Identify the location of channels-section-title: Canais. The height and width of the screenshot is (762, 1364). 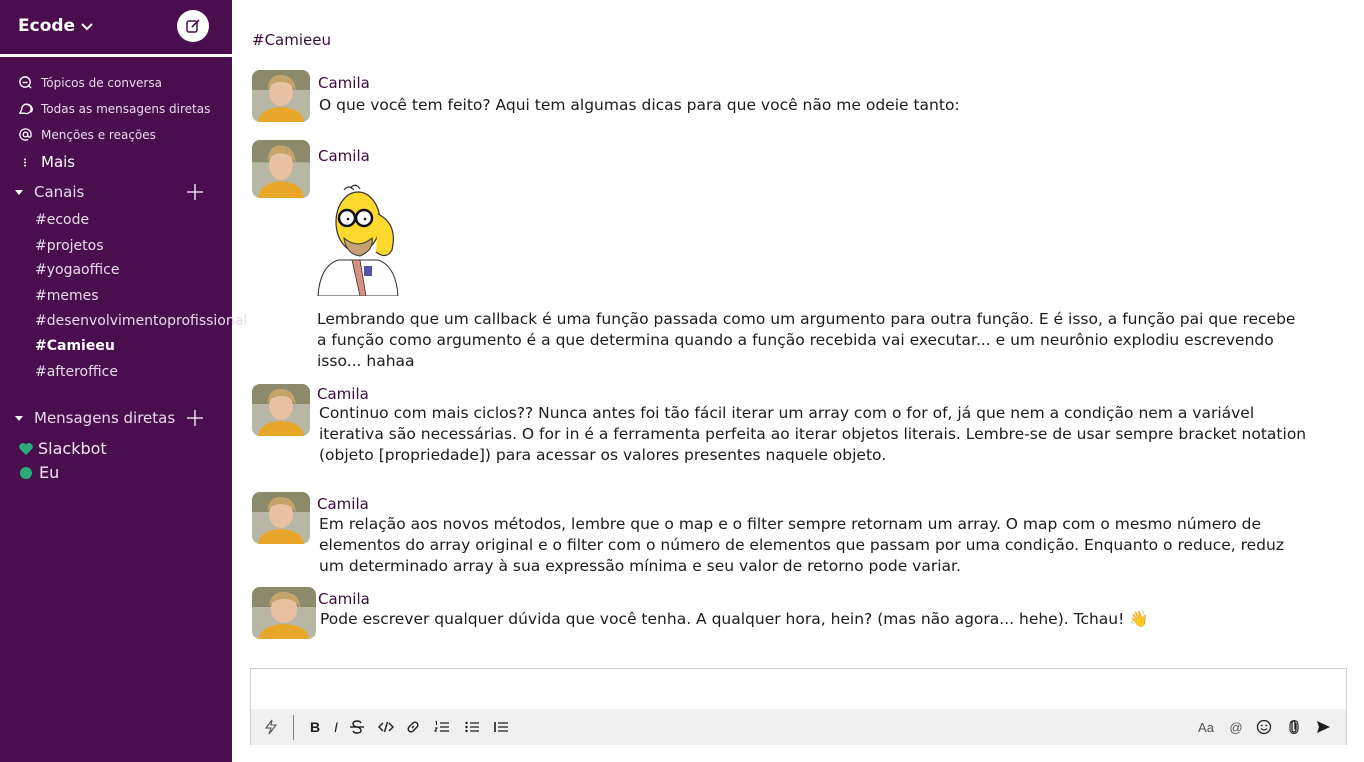
(59, 192).